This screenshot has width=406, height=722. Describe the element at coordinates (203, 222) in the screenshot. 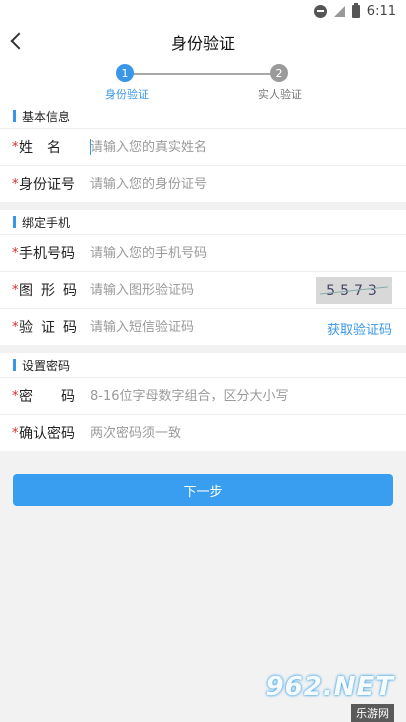

I see `section-header: 绑定手机` at that location.